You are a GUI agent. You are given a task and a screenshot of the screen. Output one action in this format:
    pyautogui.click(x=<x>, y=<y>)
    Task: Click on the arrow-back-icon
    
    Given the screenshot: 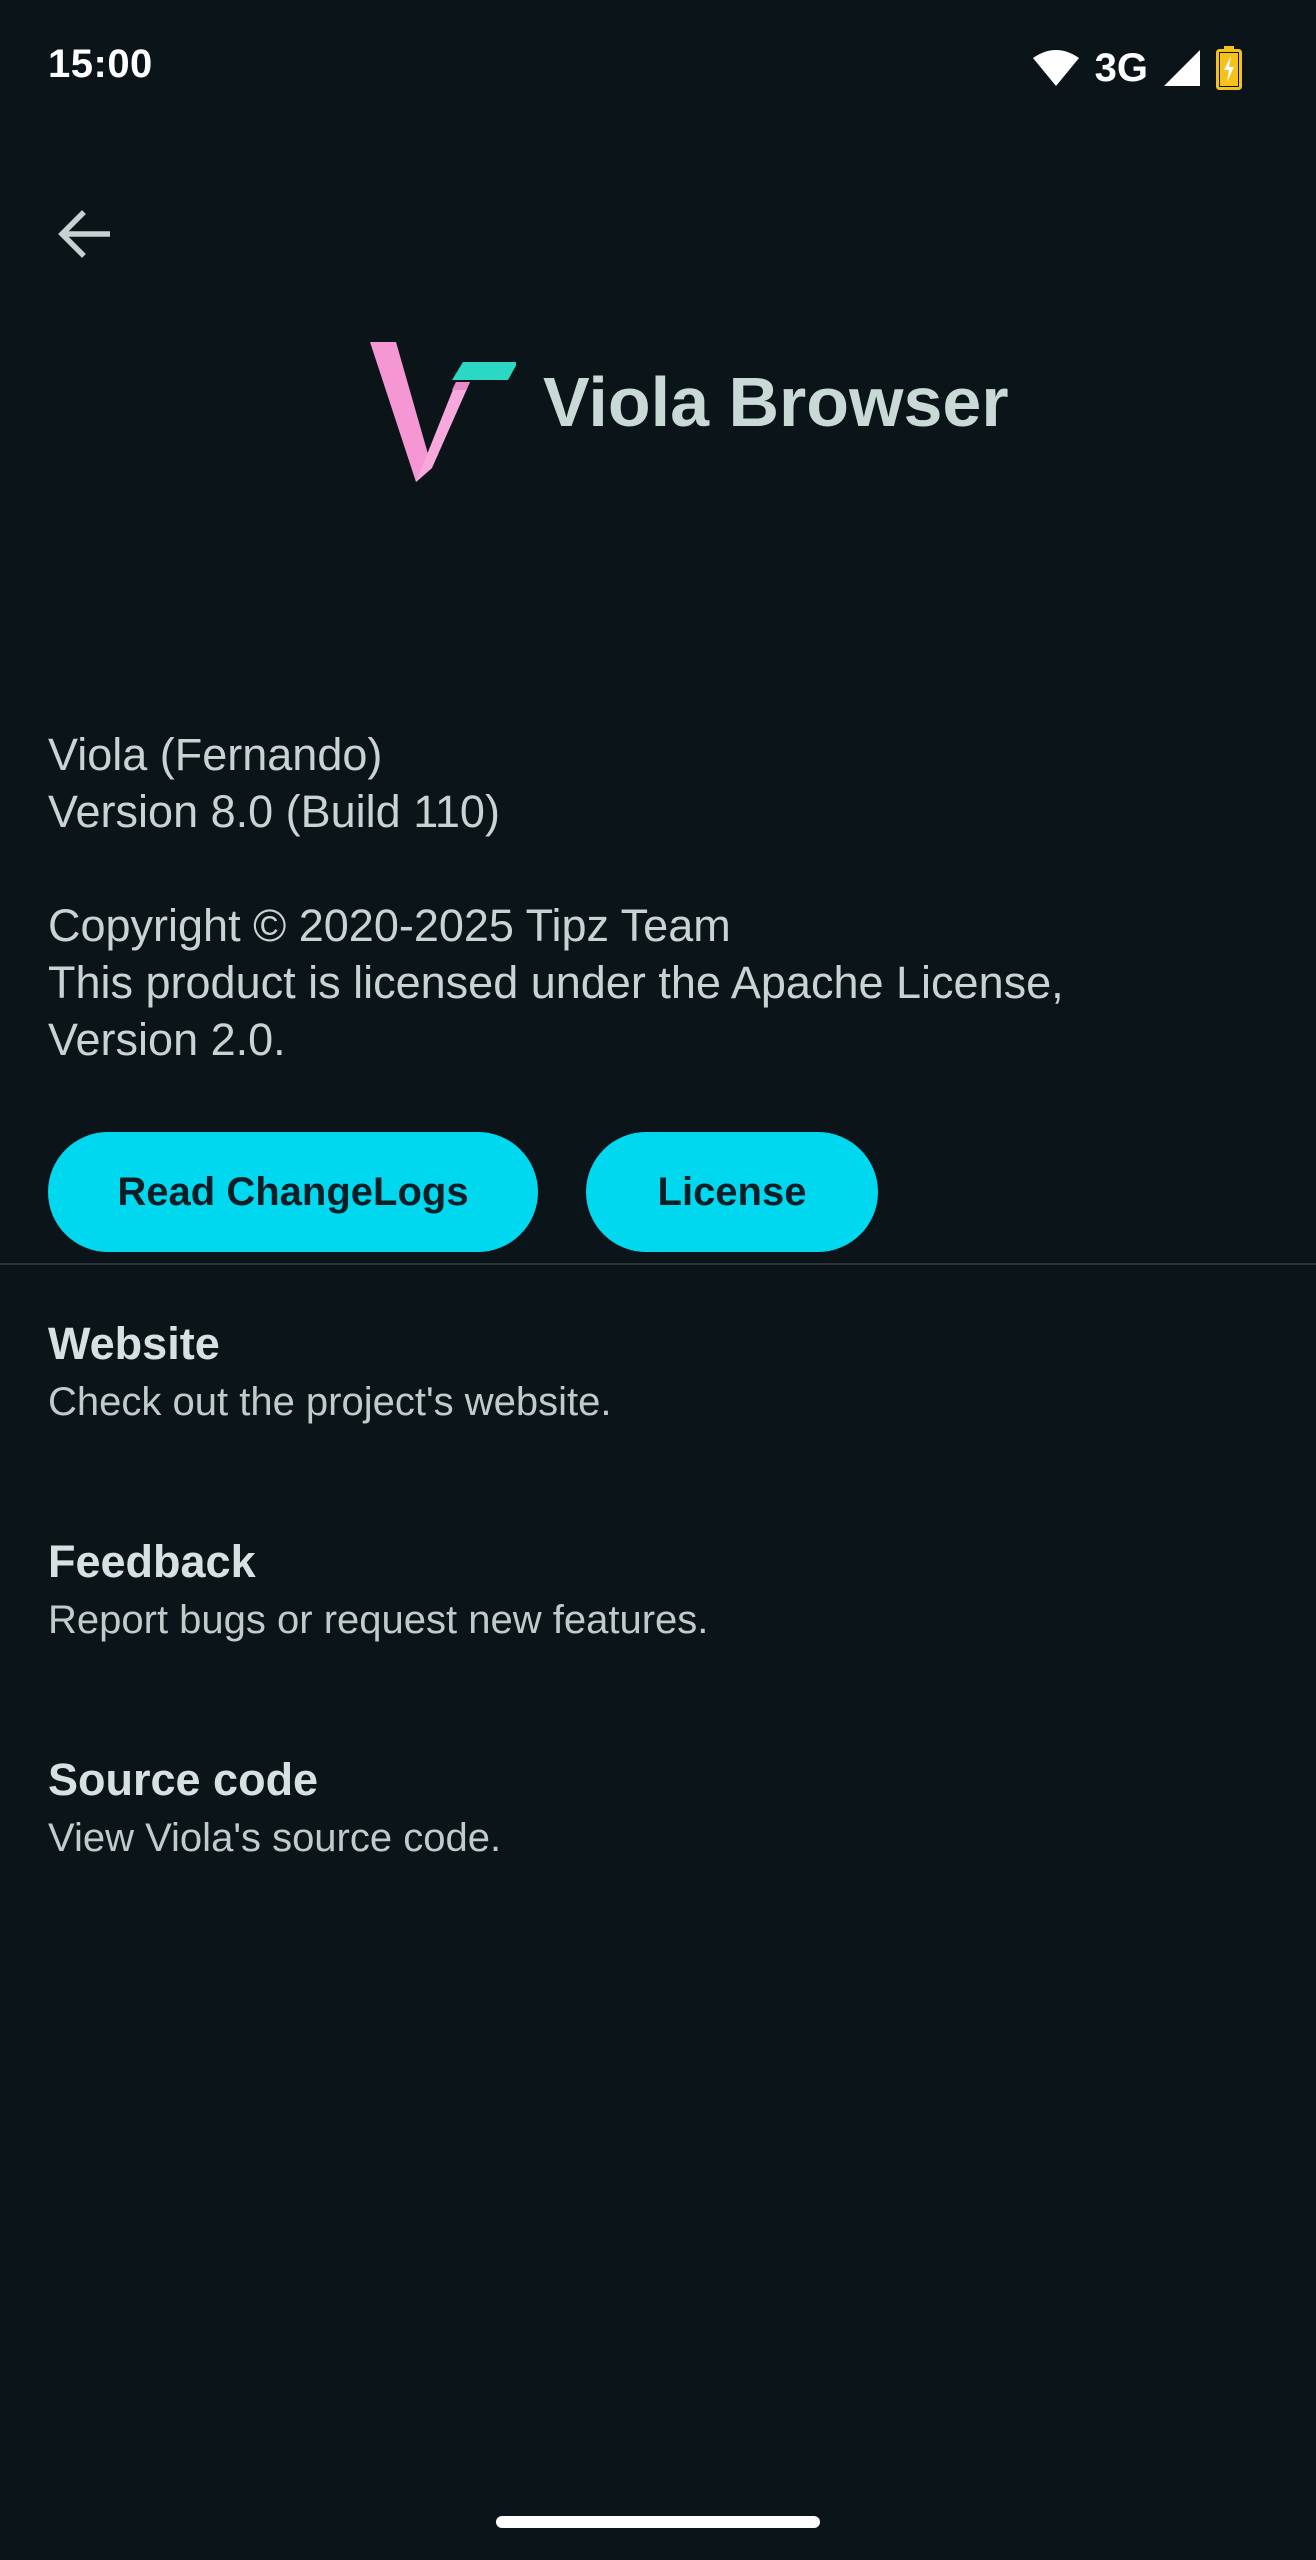 What is the action you would take?
    pyautogui.click(x=84, y=234)
    